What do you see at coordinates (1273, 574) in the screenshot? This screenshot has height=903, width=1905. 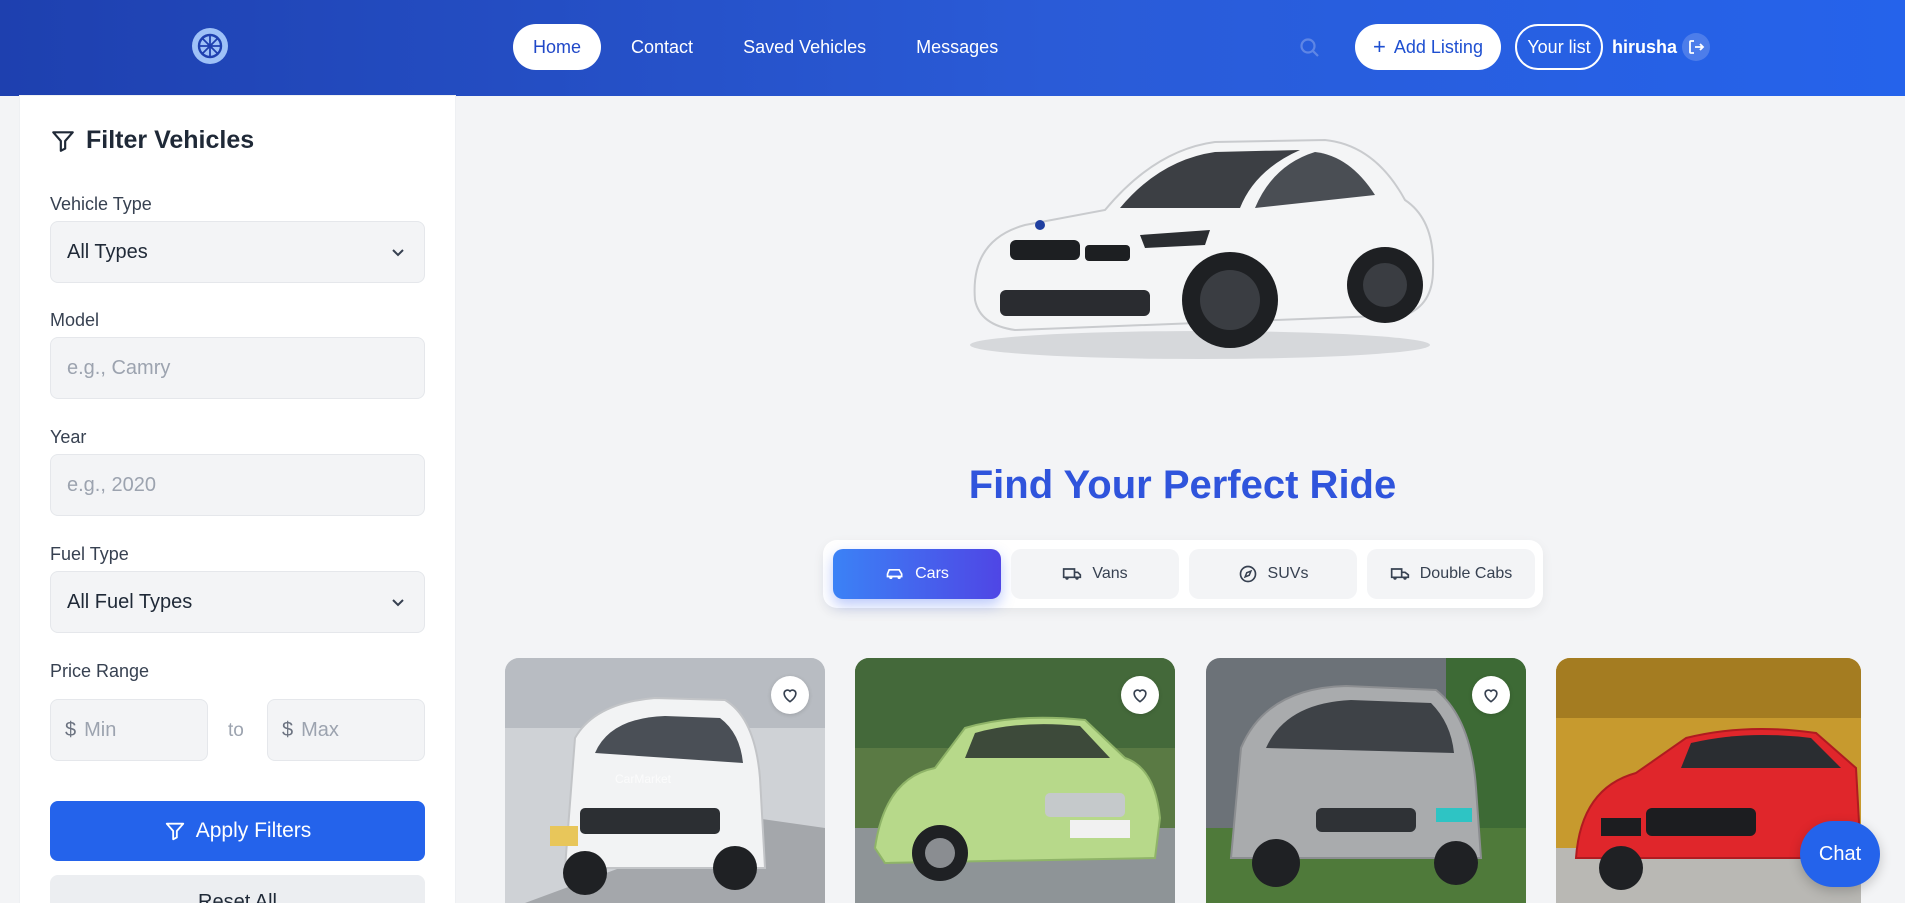 I see `tab-suvs: SUVs` at bounding box center [1273, 574].